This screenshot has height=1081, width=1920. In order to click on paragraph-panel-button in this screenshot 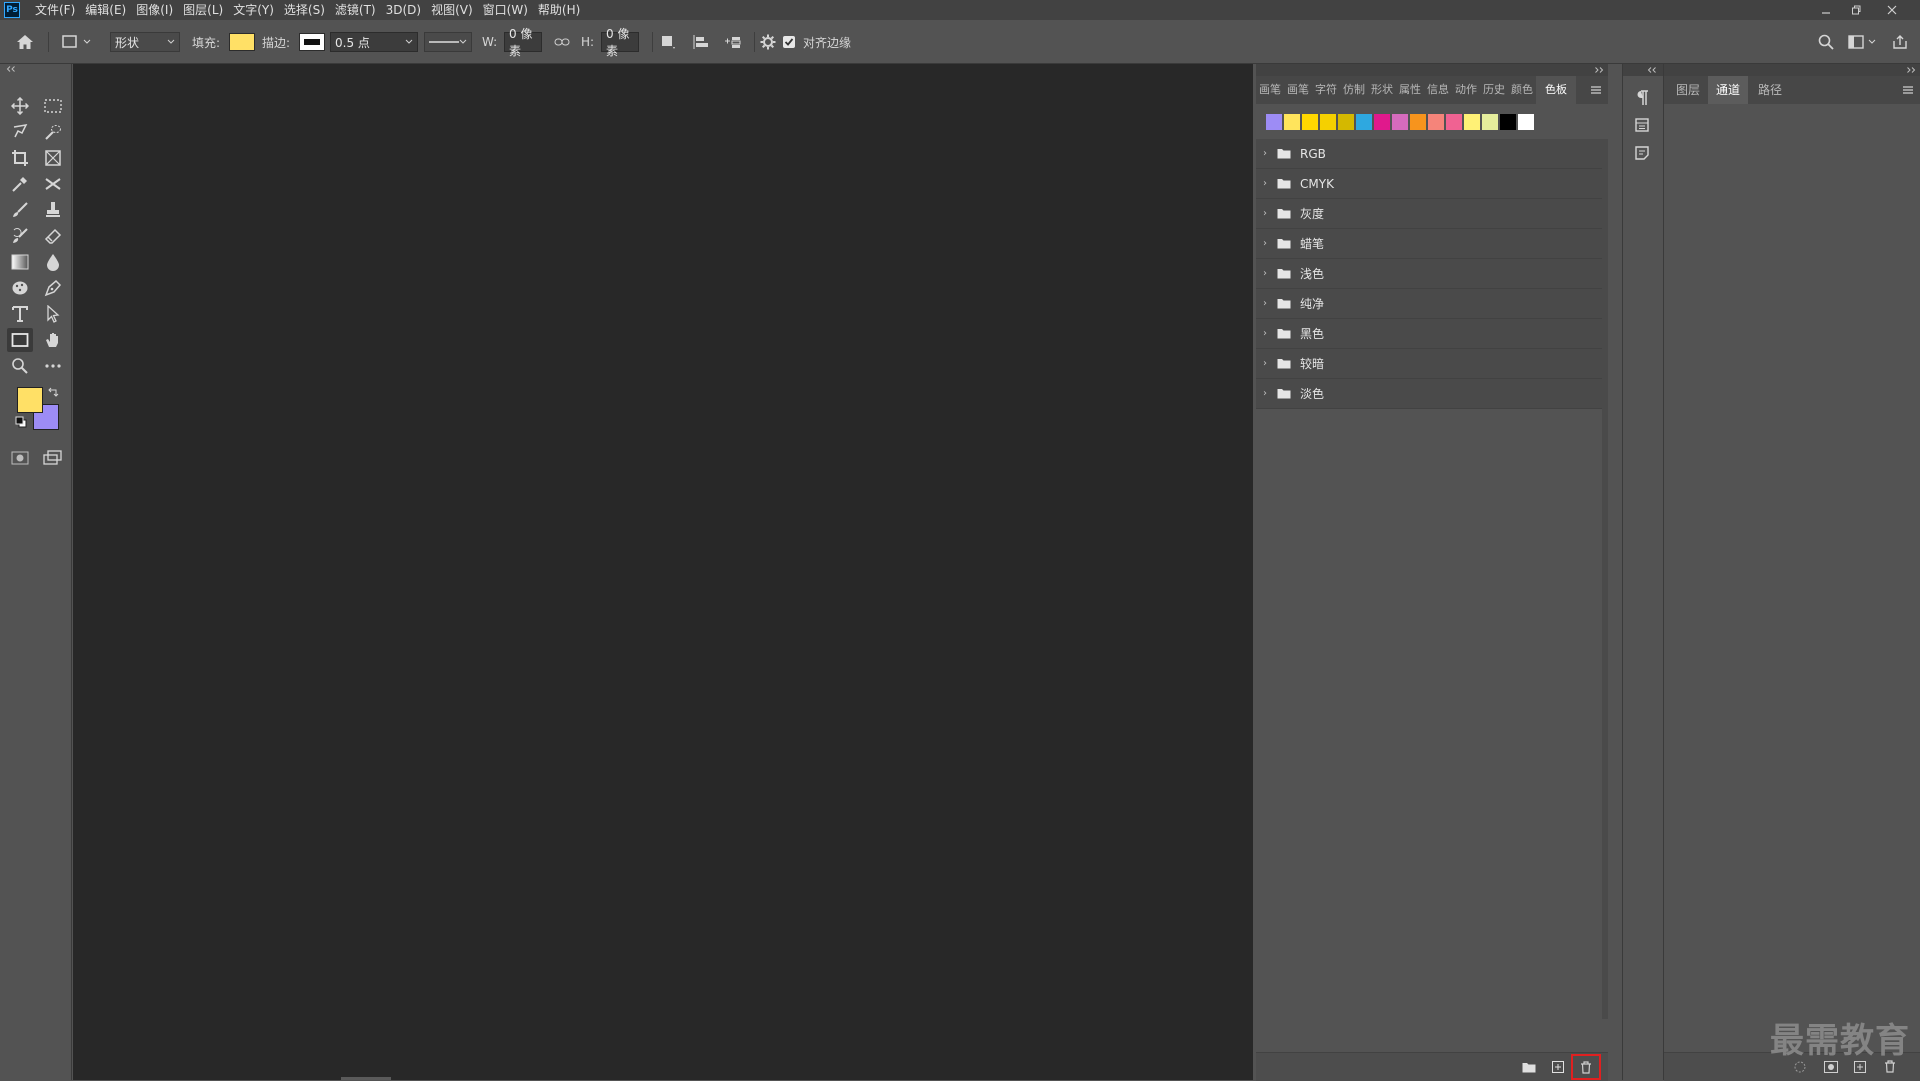, I will do `click(1642, 98)`.